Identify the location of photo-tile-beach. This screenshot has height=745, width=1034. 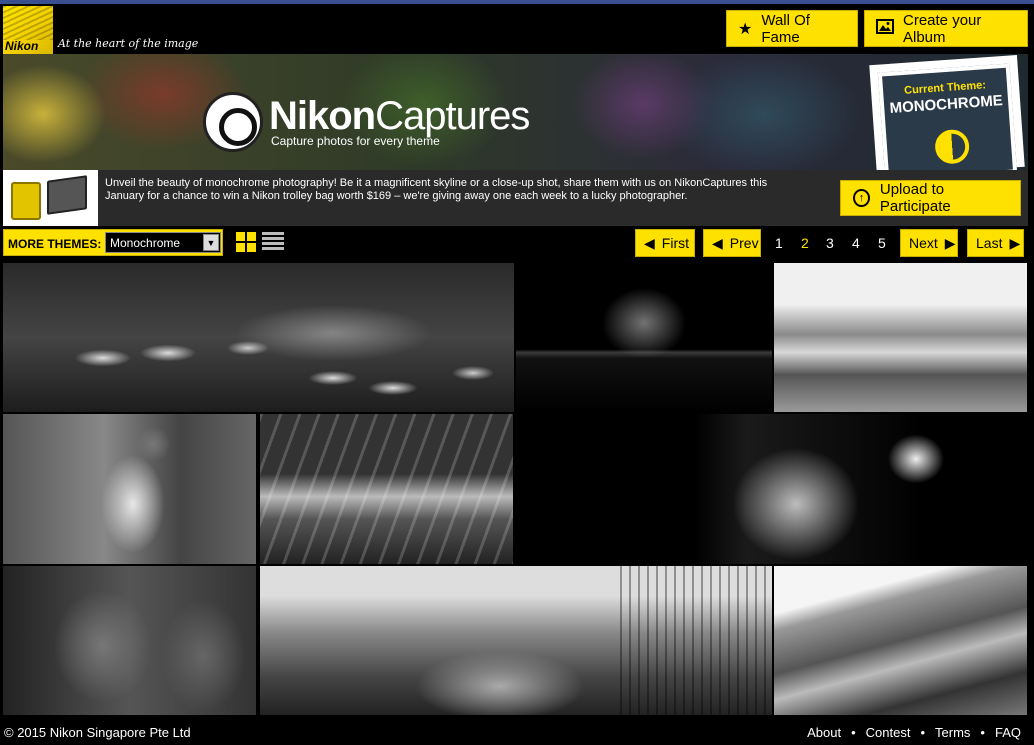
(900, 337).